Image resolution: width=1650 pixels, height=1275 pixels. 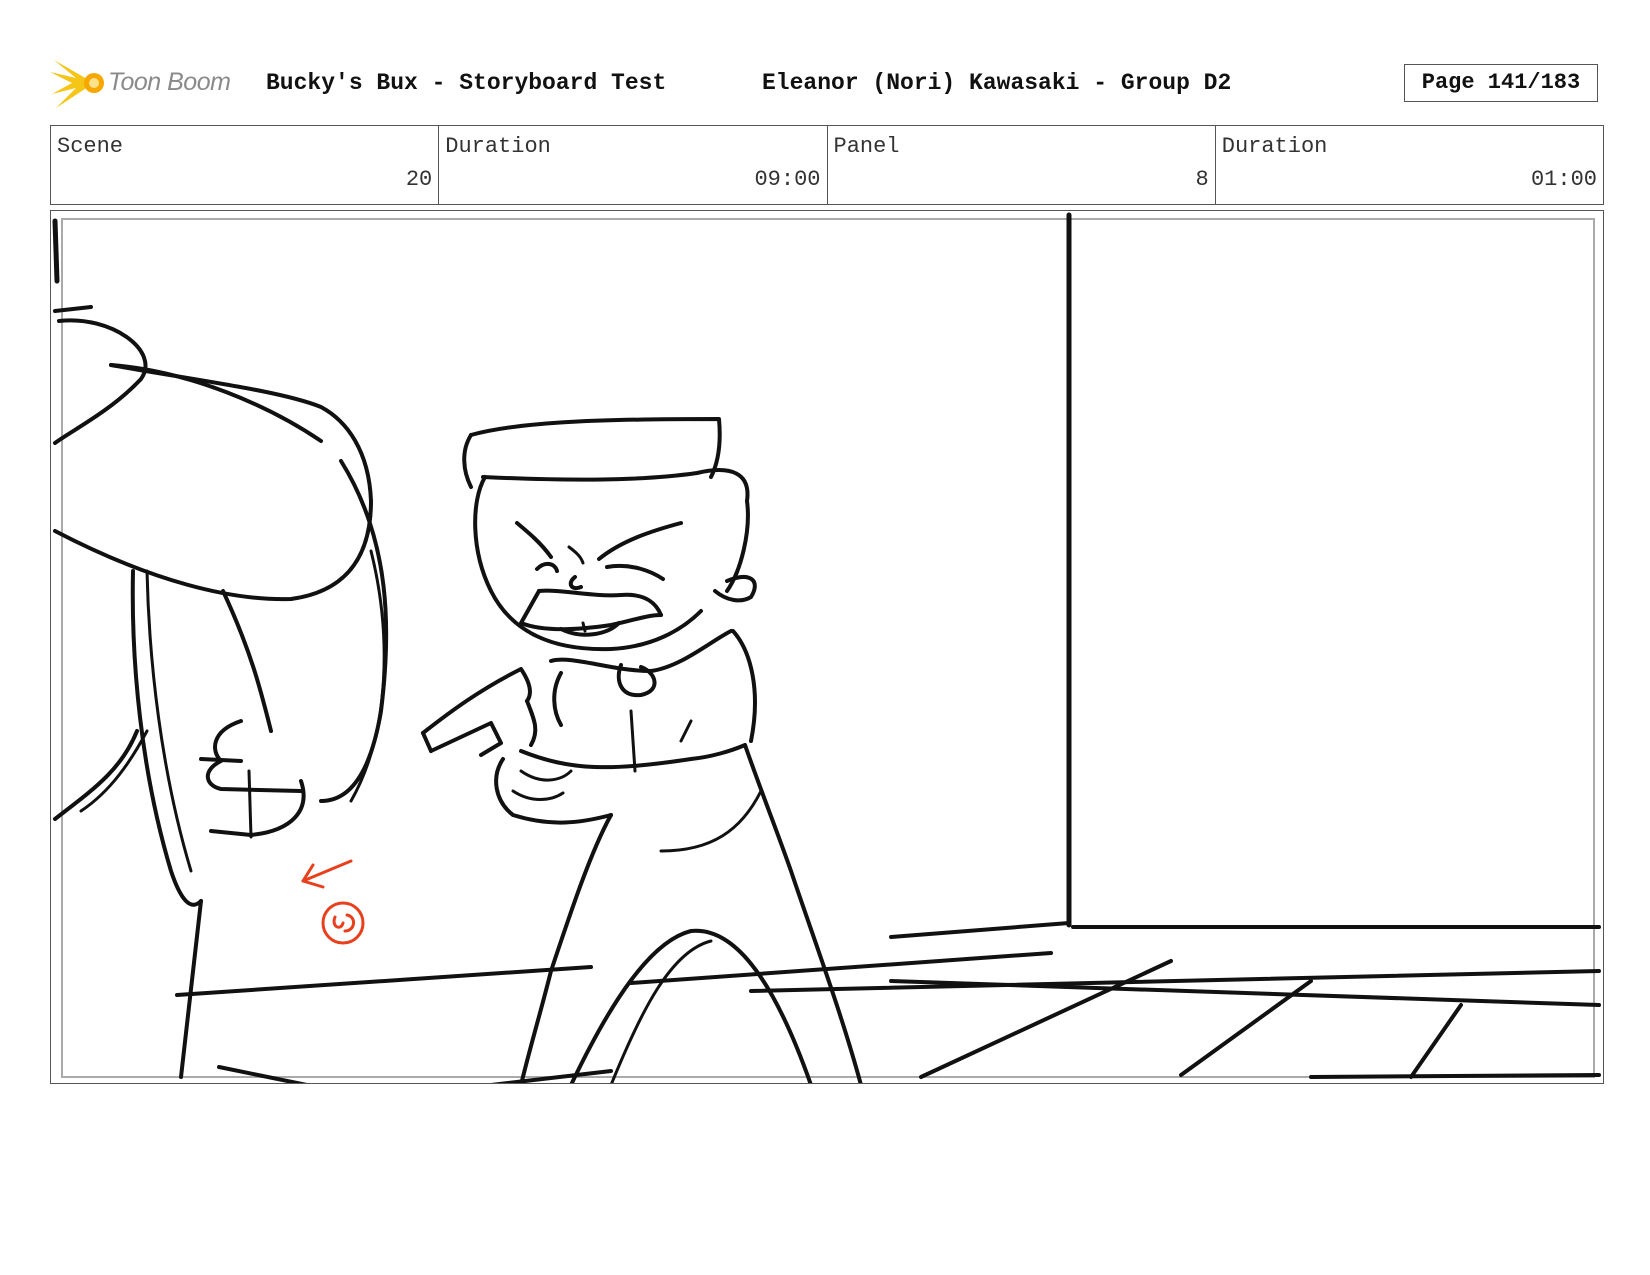 What do you see at coordinates (980, 930) in the screenshot?
I see `floor-left-edge` at bounding box center [980, 930].